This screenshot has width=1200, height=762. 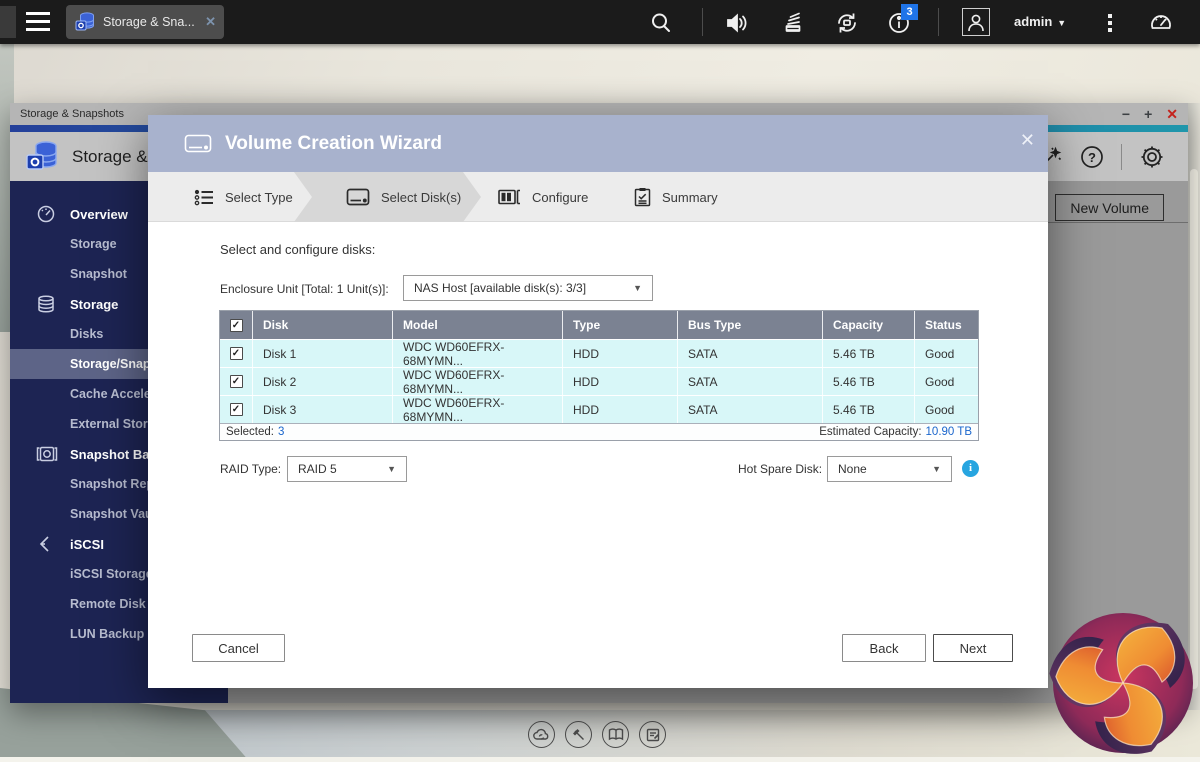 What do you see at coordinates (661, 23) in the screenshot?
I see `search-icon` at bounding box center [661, 23].